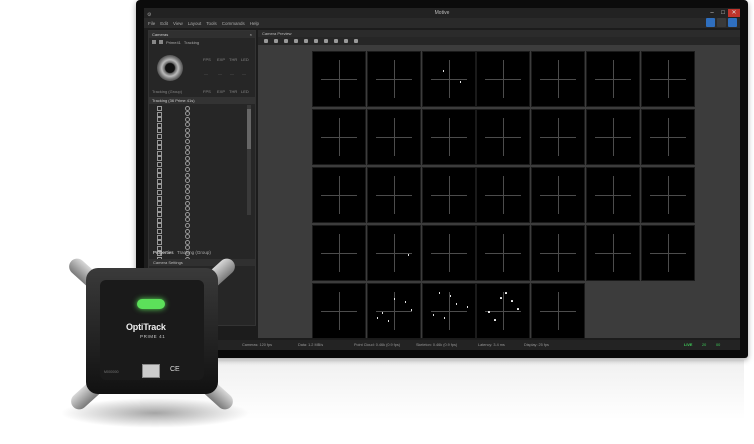 The width and height of the screenshot is (754, 444). I want to click on brand-logo: OptiTrack, so click(146, 327).